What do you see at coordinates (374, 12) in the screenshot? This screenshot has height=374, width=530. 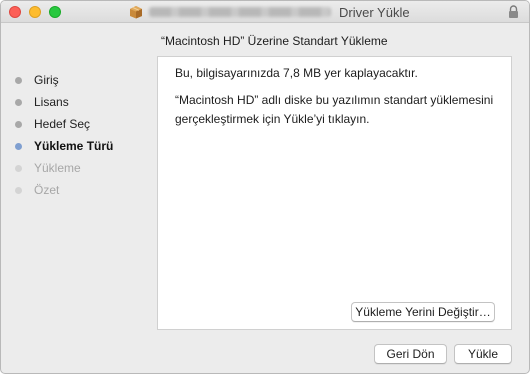 I see `window-title: Driver Yükle` at bounding box center [374, 12].